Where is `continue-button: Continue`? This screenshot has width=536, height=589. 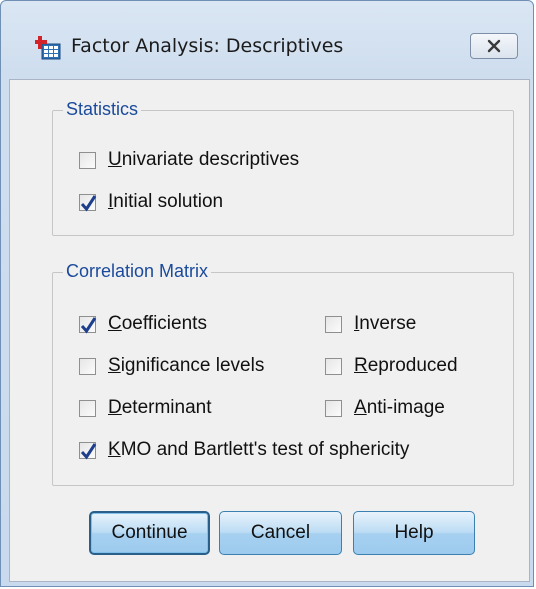 continue-button: Continue is located at coordinates (149, 533).